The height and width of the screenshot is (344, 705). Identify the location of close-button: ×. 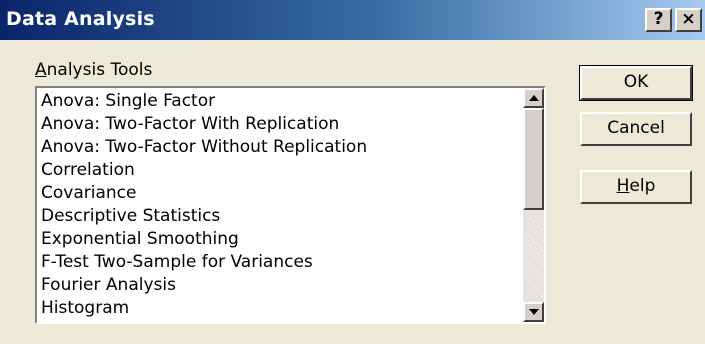
(688, 20).